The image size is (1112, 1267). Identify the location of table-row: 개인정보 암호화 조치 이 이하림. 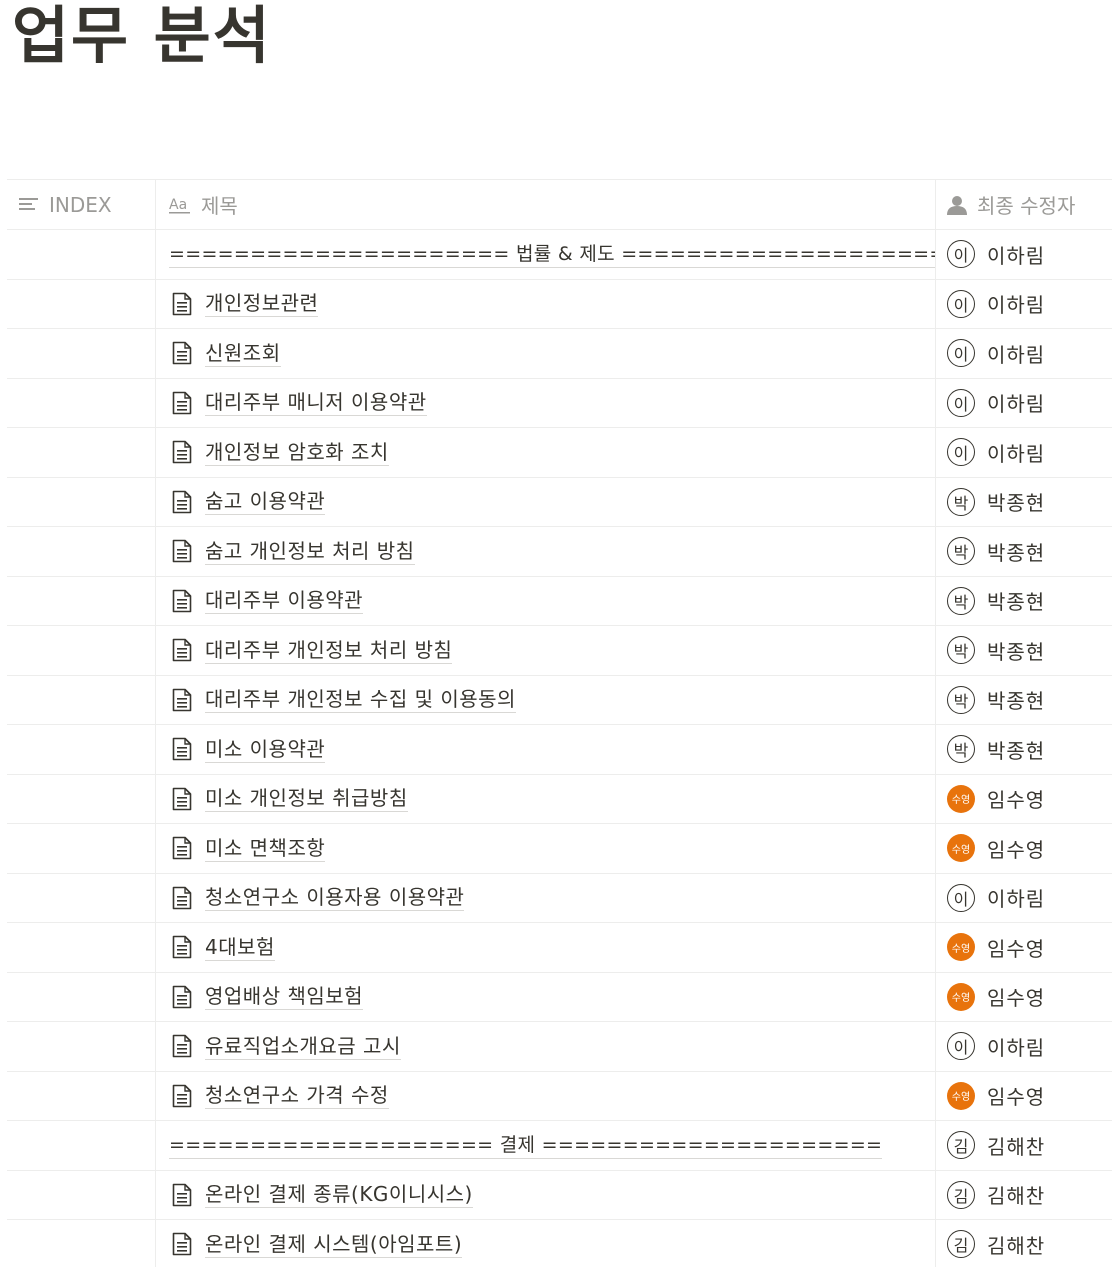
(559, 453).